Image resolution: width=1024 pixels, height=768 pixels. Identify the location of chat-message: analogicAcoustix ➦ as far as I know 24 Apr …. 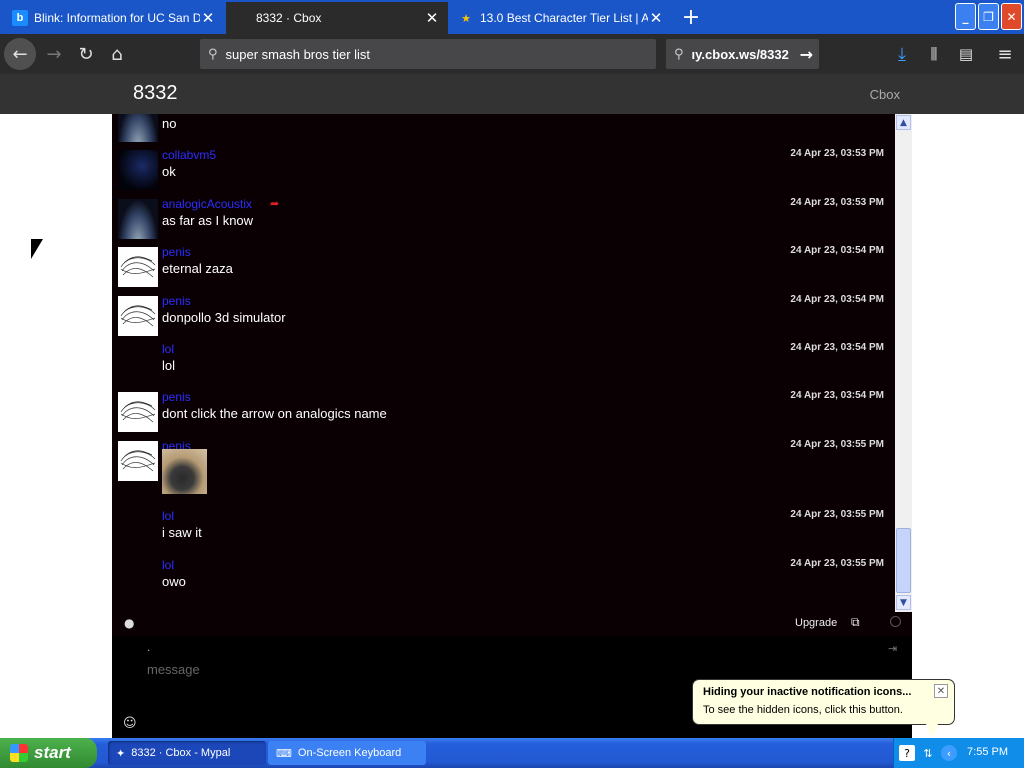
(503, 220).